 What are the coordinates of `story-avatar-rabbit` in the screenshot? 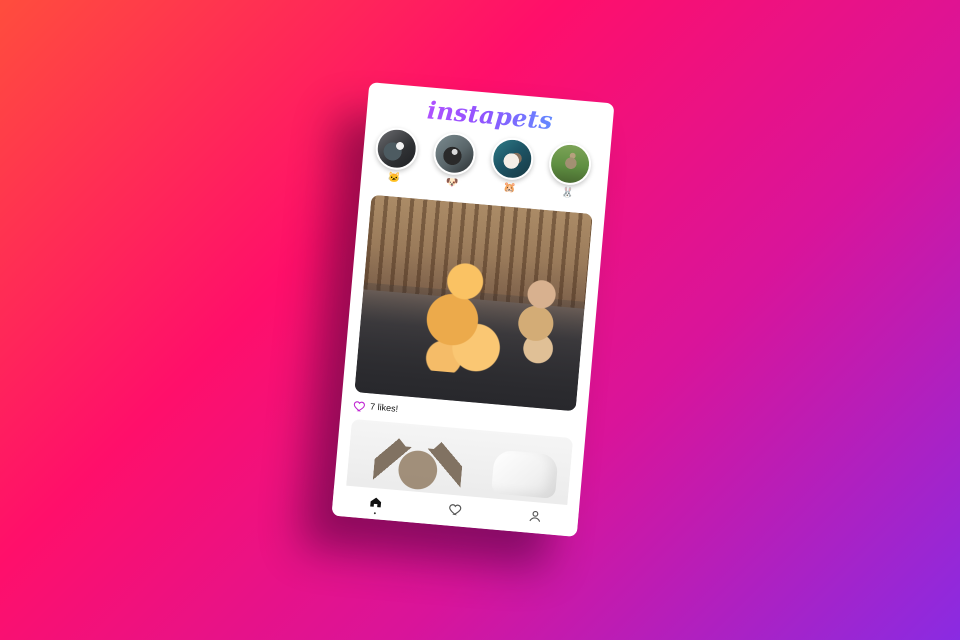 It's located at (570, 164).